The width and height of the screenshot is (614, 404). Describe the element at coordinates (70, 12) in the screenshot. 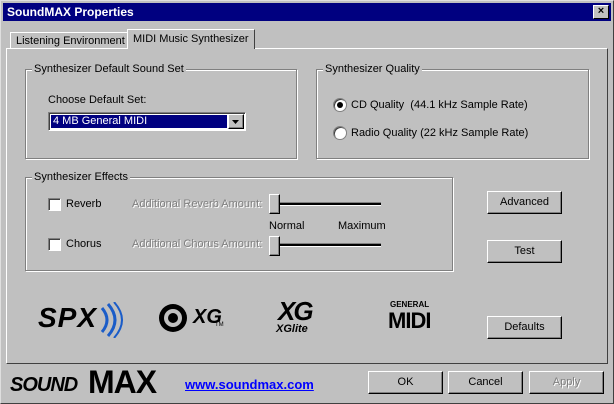

I see `window-title: SoundMAX Properties` at that location.